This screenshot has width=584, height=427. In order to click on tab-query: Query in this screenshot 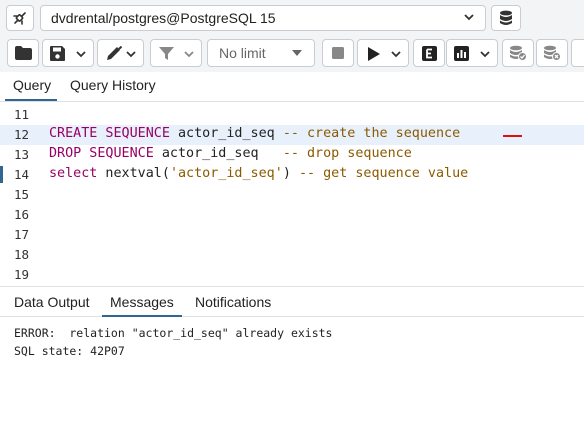, I will do `click(32, 85)`.